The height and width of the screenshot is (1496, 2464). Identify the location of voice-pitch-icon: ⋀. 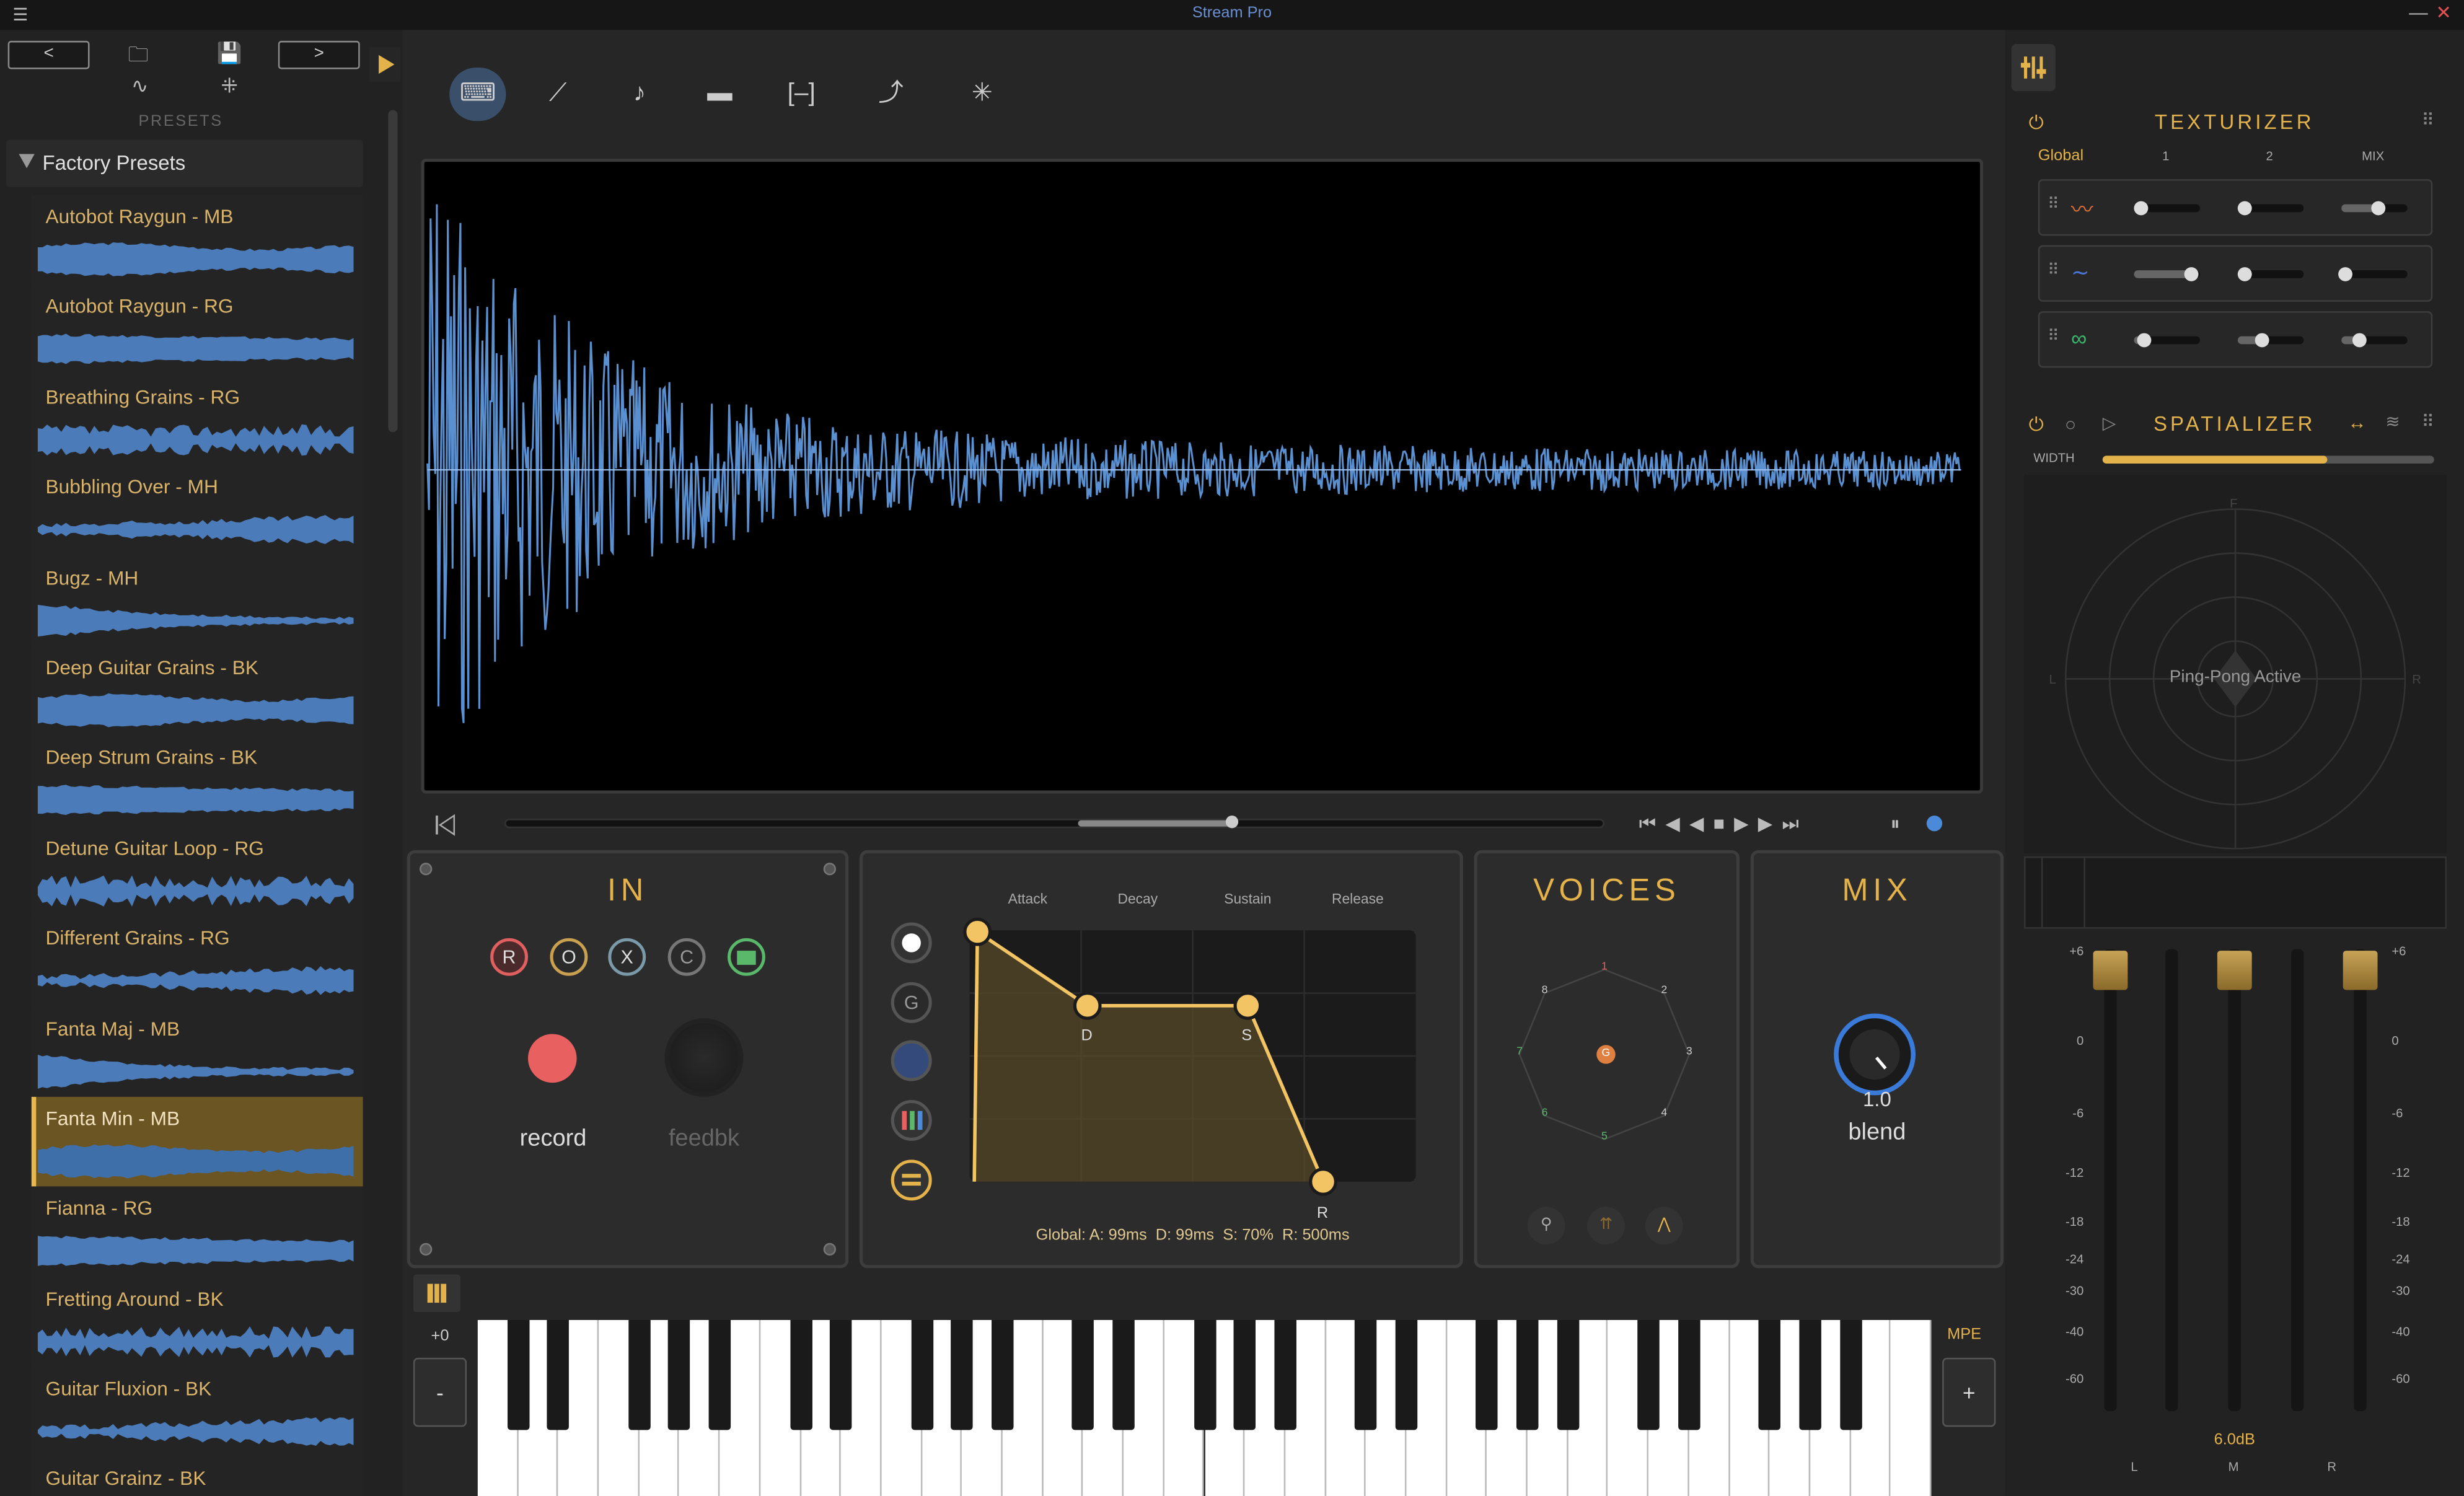
(1664, 1226).